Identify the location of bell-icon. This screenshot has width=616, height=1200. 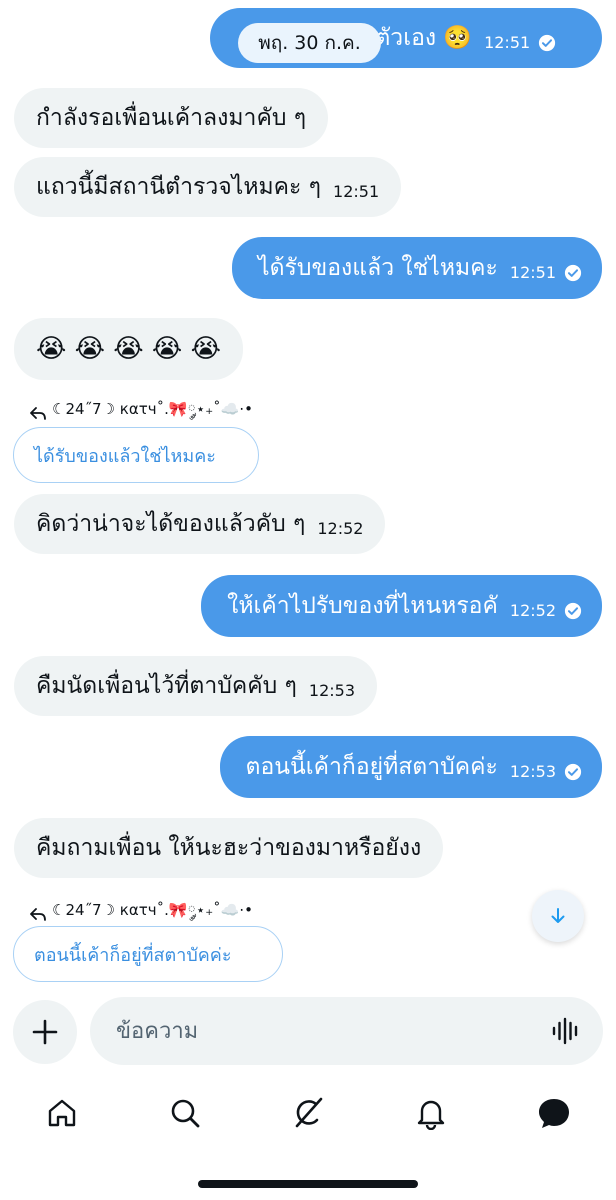
(431, 1115).